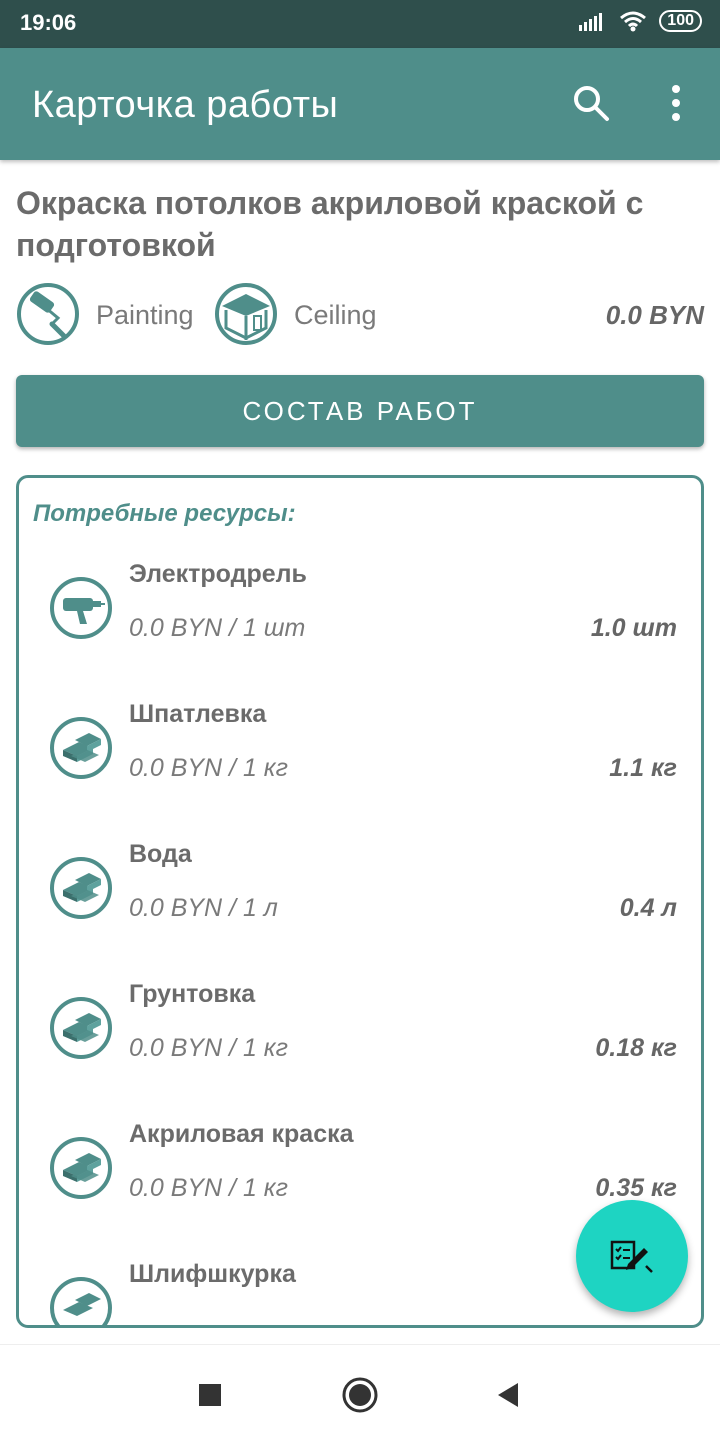 This screenshot has width=720, height=1440. I want to click on resource-item: Шпатлевка 0.0 BYN / 1 кг 1.1 кг, so click(360, 778).